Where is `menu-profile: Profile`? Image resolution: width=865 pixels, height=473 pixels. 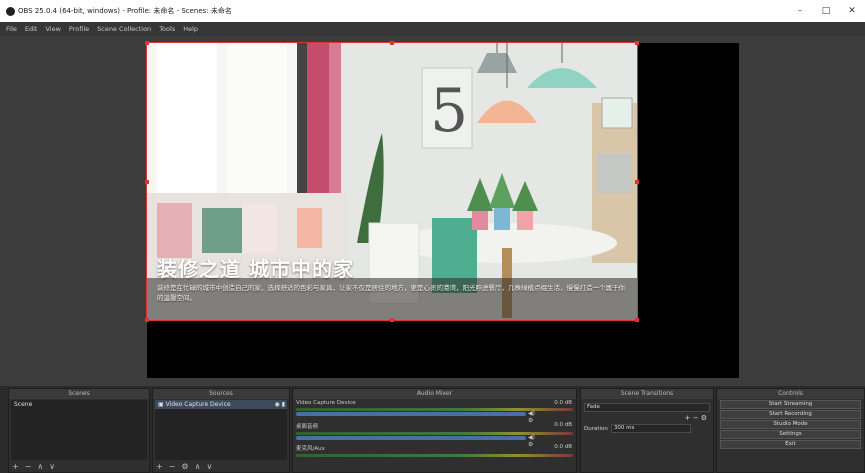 menu-profile: Profile is located at coordinates (79, 29).